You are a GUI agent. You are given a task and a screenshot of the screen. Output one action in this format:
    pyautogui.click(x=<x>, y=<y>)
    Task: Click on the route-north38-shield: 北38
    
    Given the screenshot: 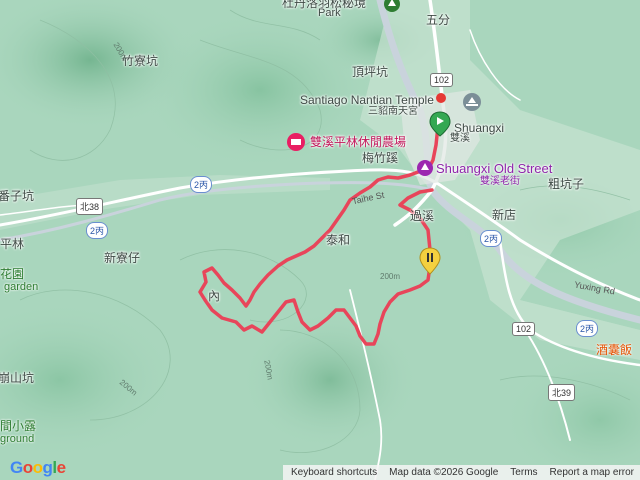 What is the action you would take?
    pyautogui.click(x=90, y=206)
    